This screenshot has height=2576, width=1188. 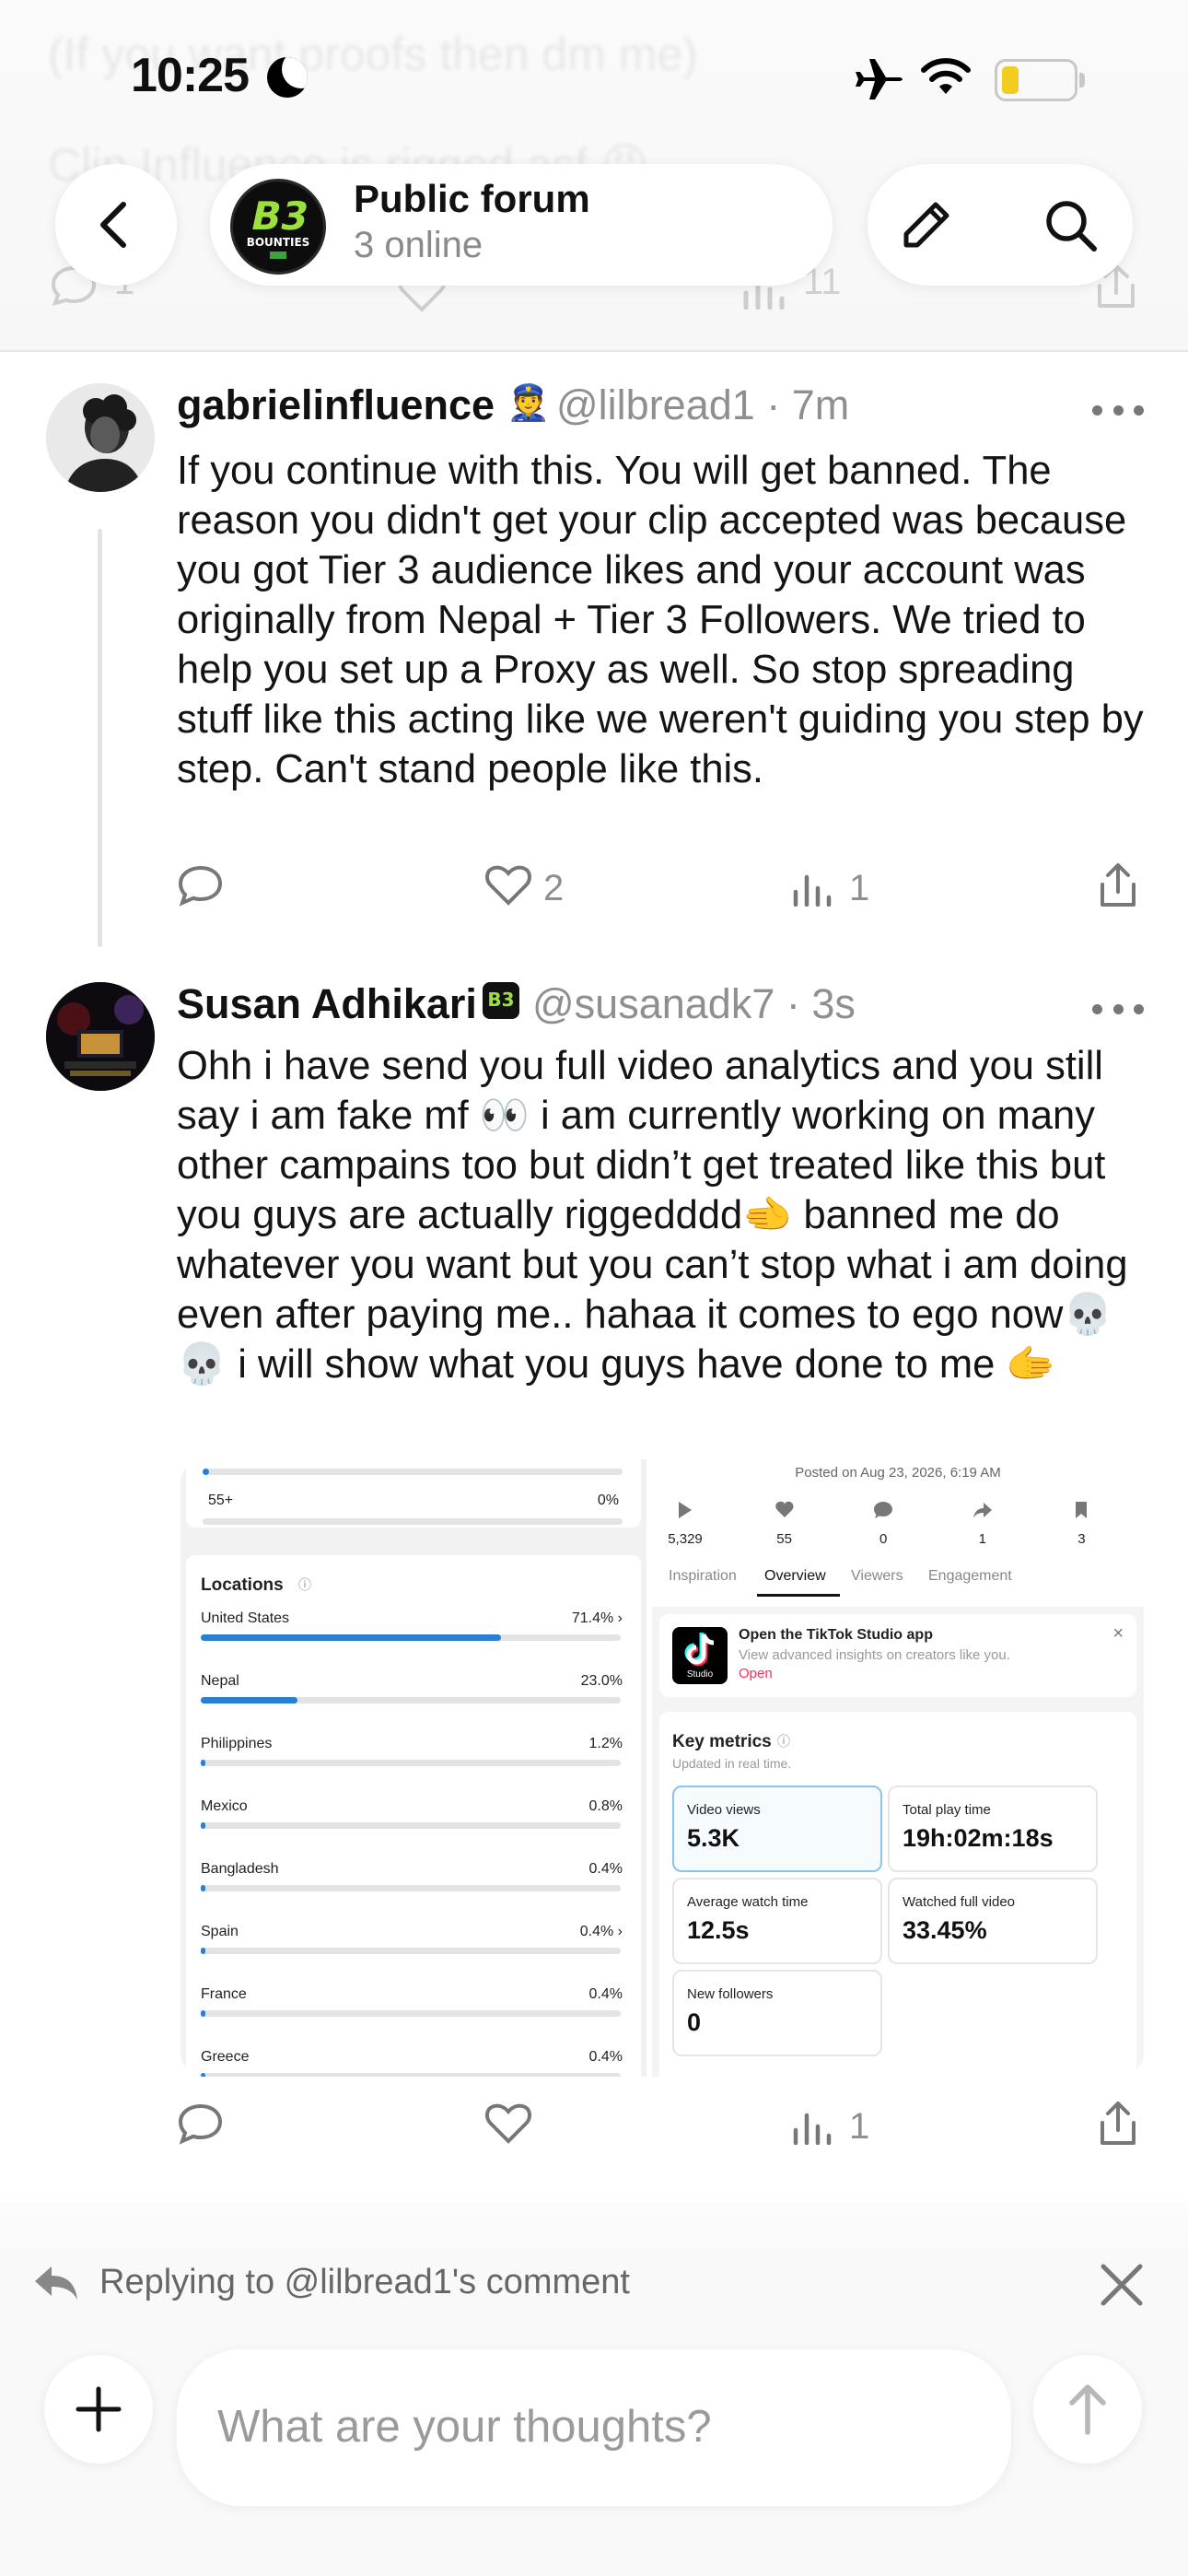 I want to click on plus-icon, so click(x=99, y=2409).